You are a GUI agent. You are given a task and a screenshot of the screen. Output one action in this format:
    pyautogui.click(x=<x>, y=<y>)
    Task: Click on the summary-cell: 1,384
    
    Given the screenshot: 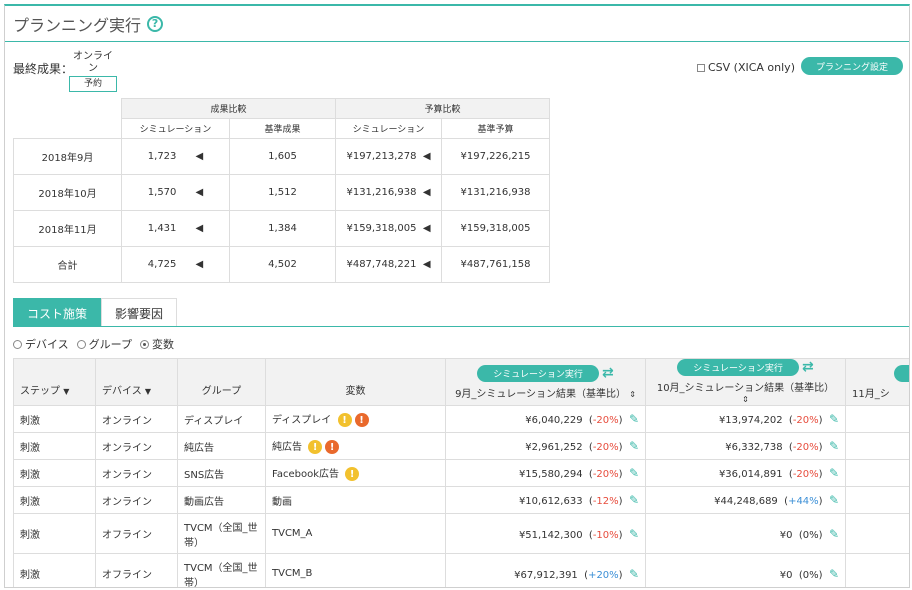 What is the action you would take?
    pyautogui.click(x=282, y=228)
    